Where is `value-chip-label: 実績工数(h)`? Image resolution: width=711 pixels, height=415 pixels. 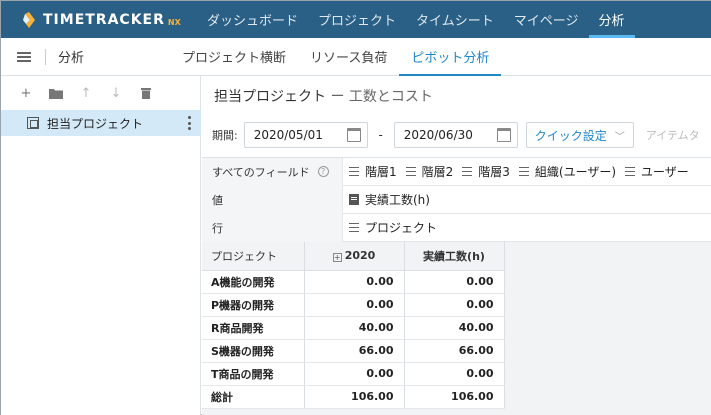 value-chip-label: 実績工数(h) is located at coordinates (397, 200).